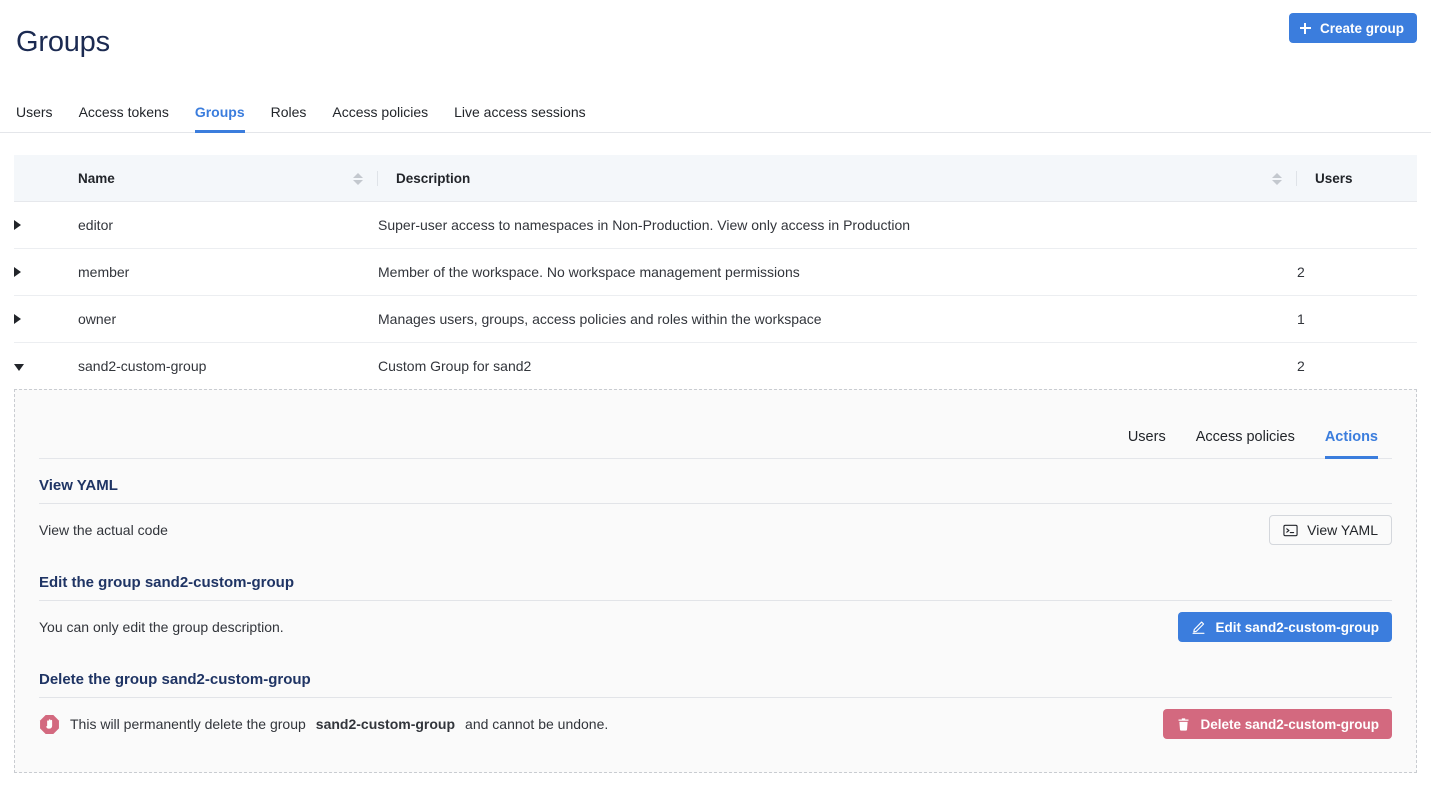  Describe the element at coordinates (142, 366) in the screenshot. I see `row-name: sand2-custom-group` at that location.